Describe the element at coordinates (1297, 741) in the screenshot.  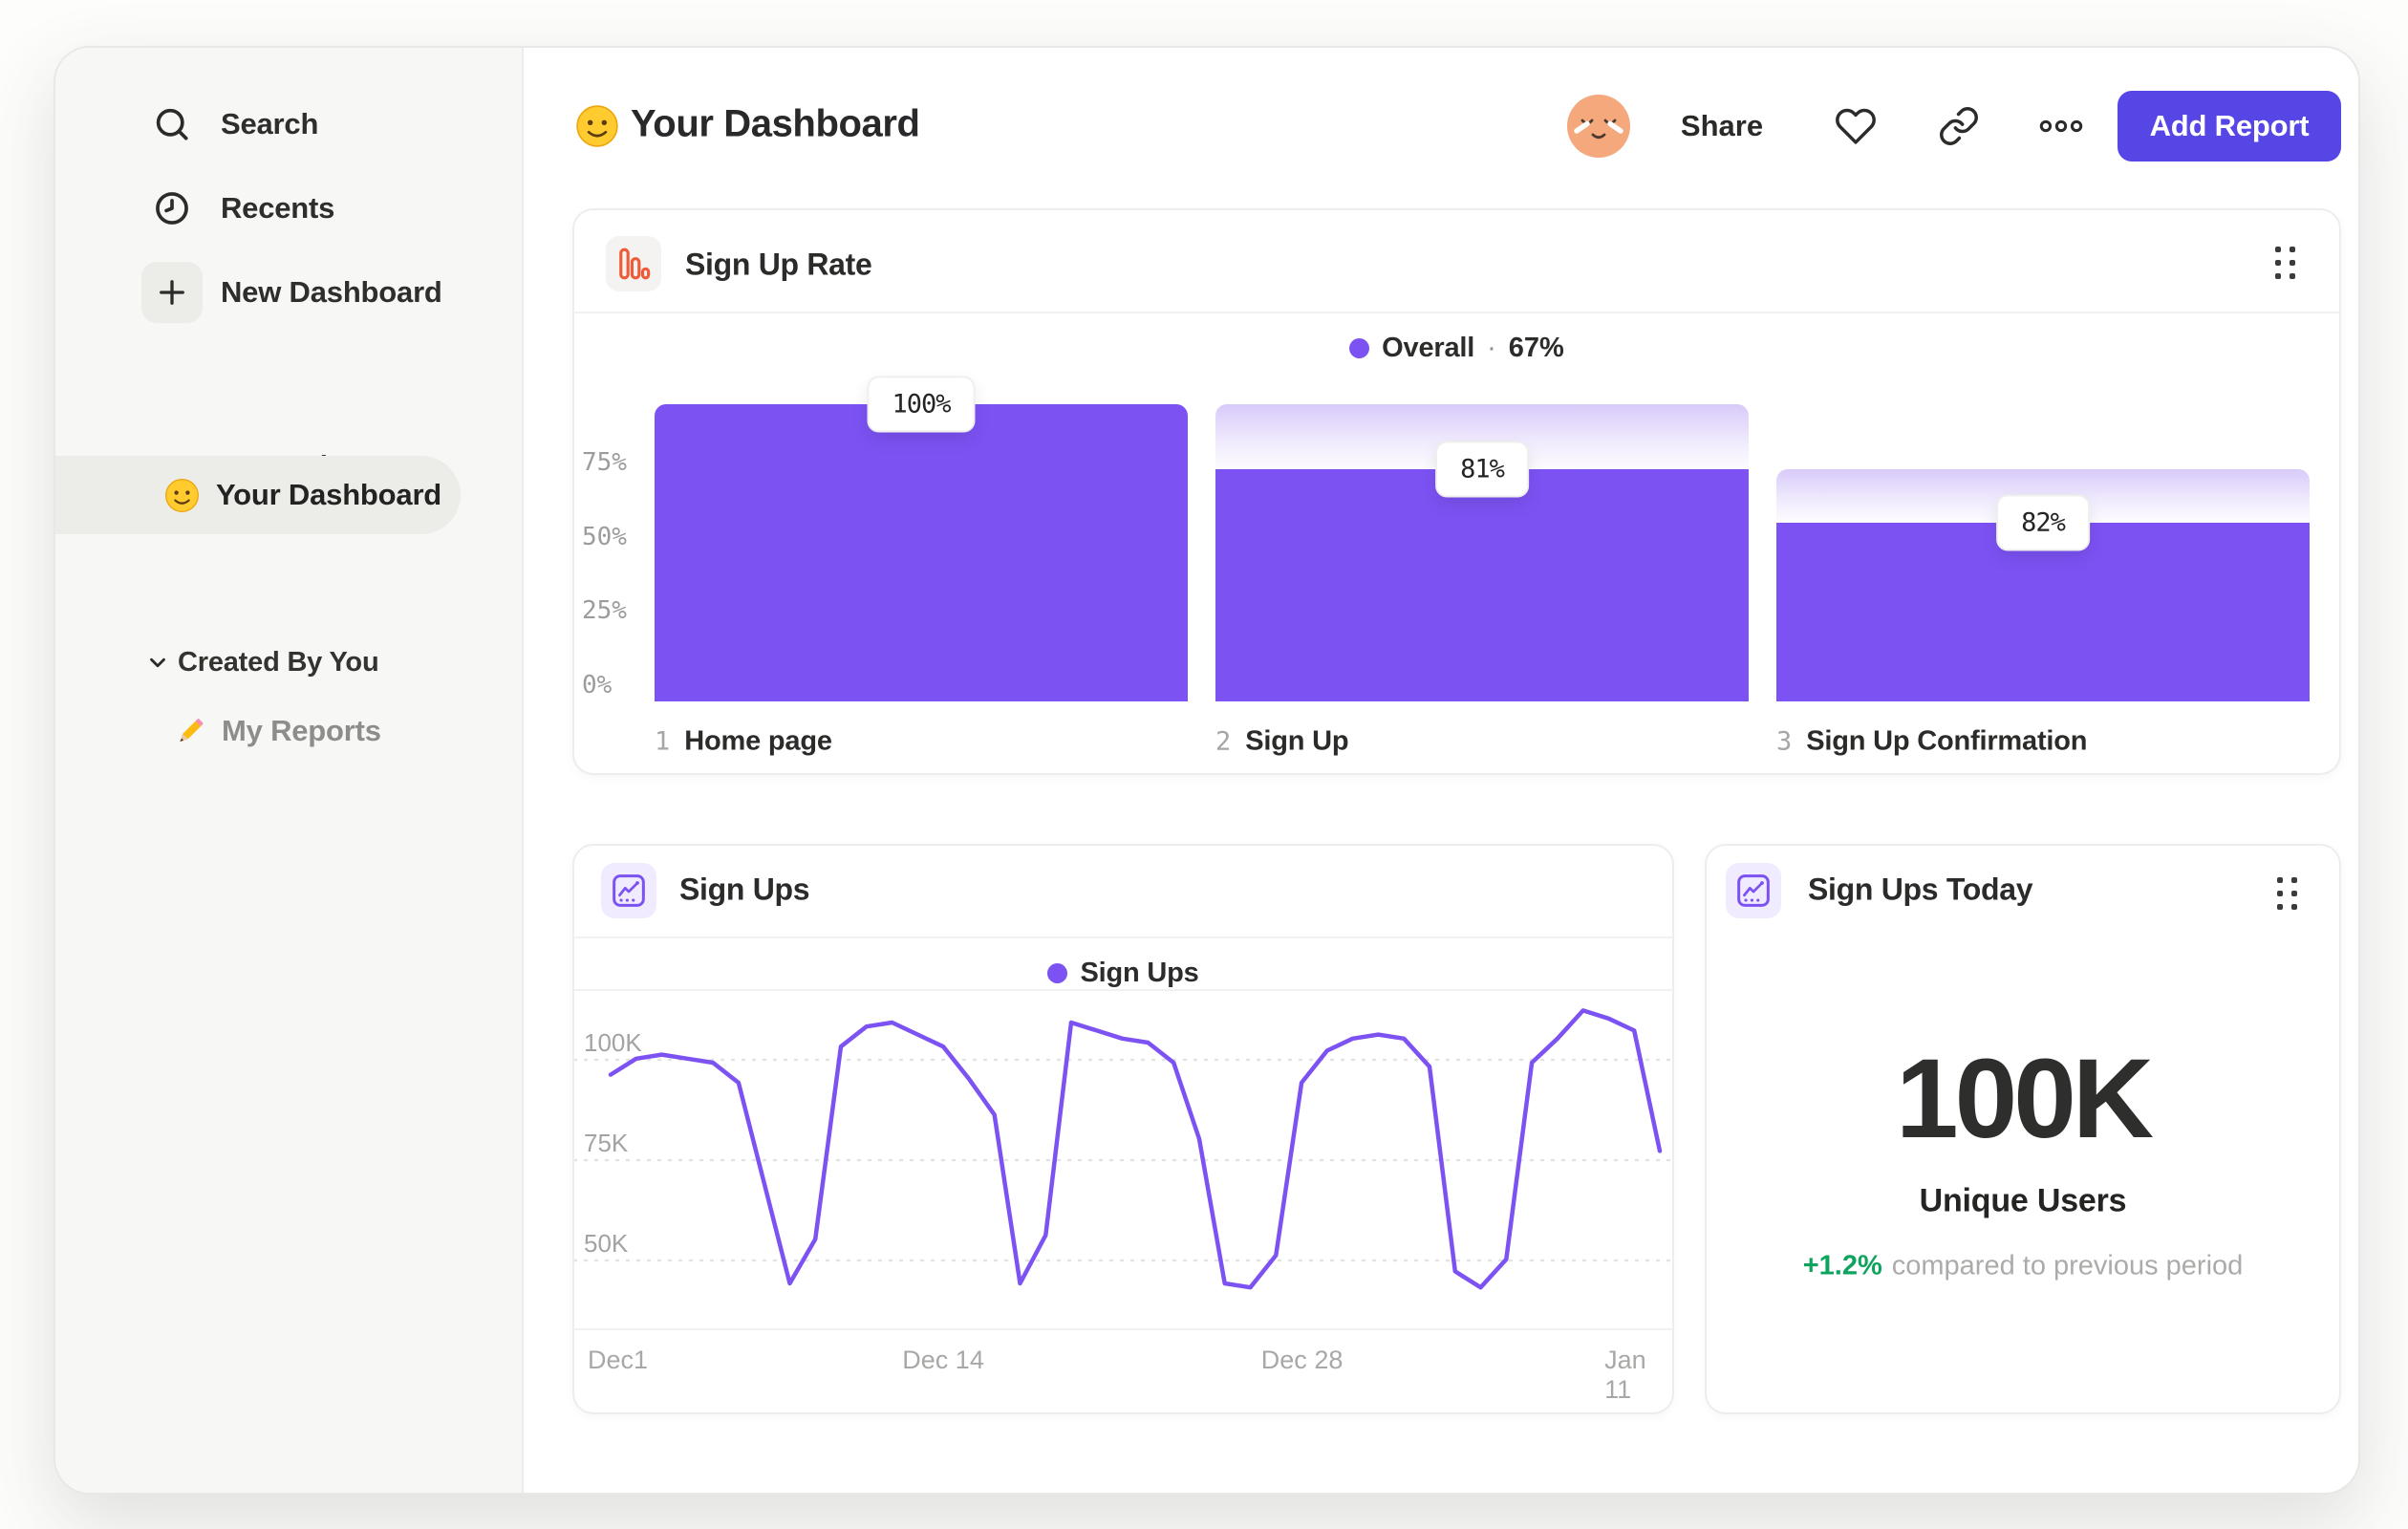
I see `step-name: Sign Up` at that location.